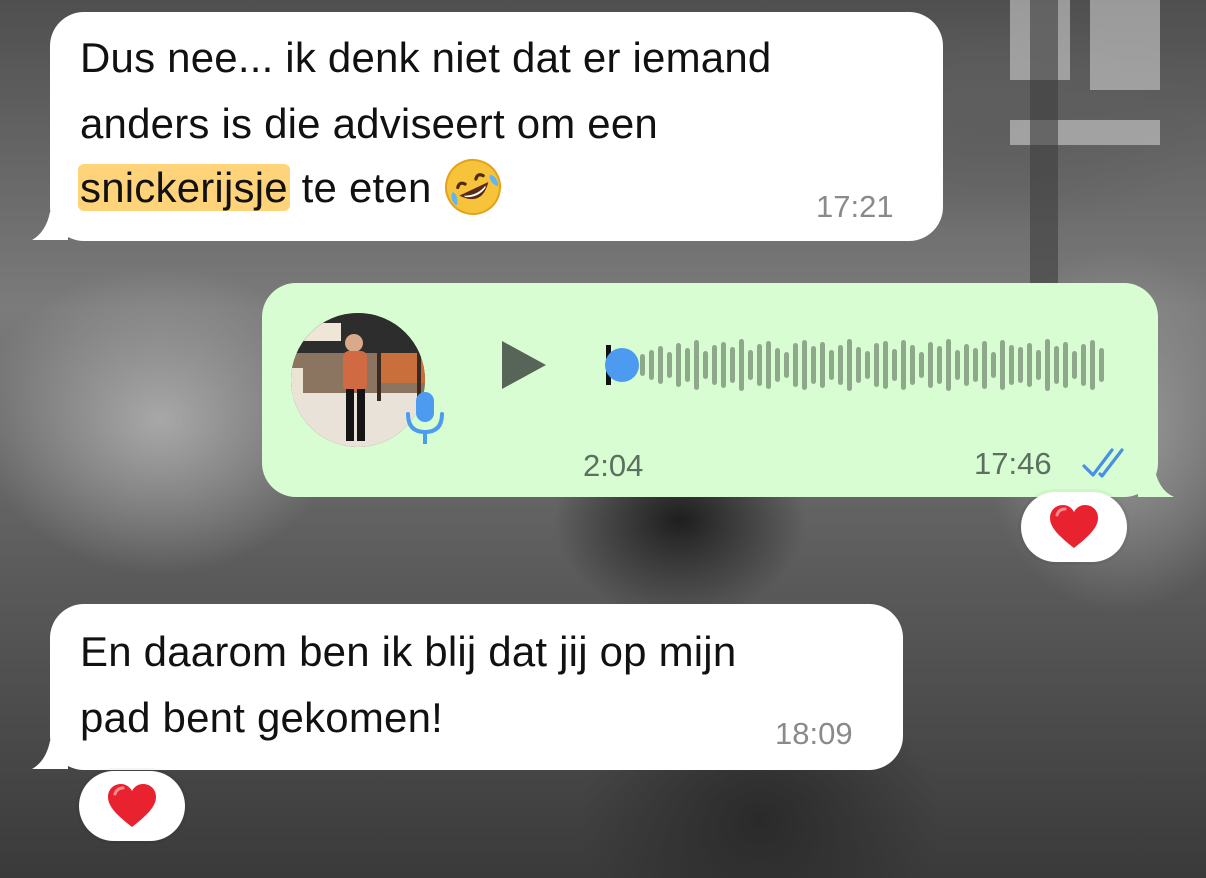 Image resolution: width=1206 pixels, height=878 pixels. What do you see at coordinates (1156, 481) in the screenshot?
I see `bubble-tail` at bounding box center [1156, 481].